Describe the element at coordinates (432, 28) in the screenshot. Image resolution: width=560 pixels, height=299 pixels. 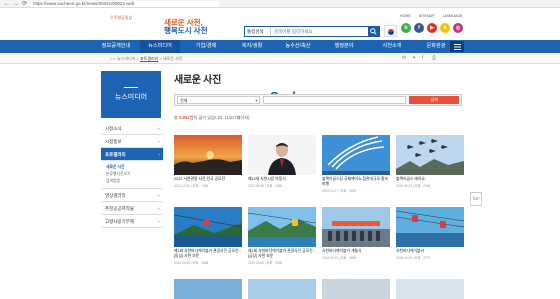
I see `youtube-icon: ▶` at that location.